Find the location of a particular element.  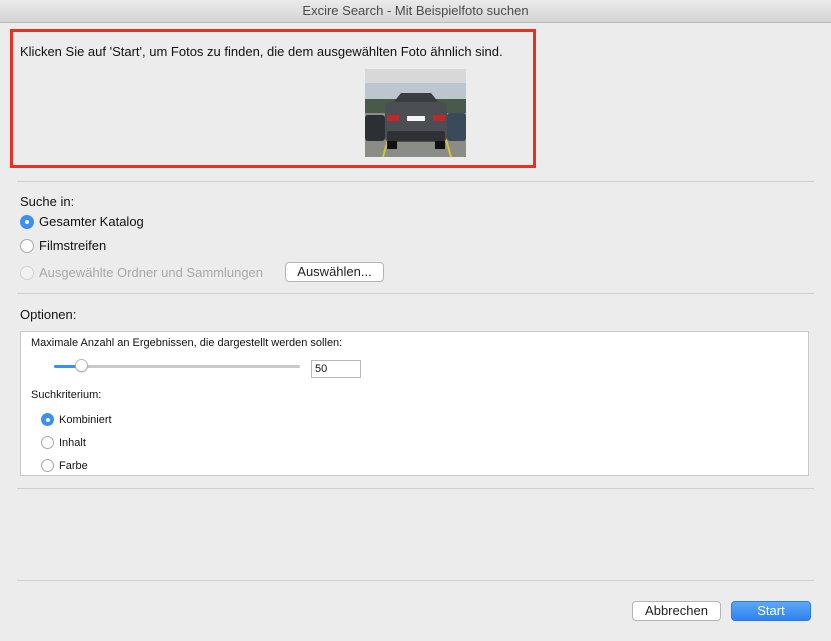

radio-combined: Kombiniert is located at coordinates (76, 419).